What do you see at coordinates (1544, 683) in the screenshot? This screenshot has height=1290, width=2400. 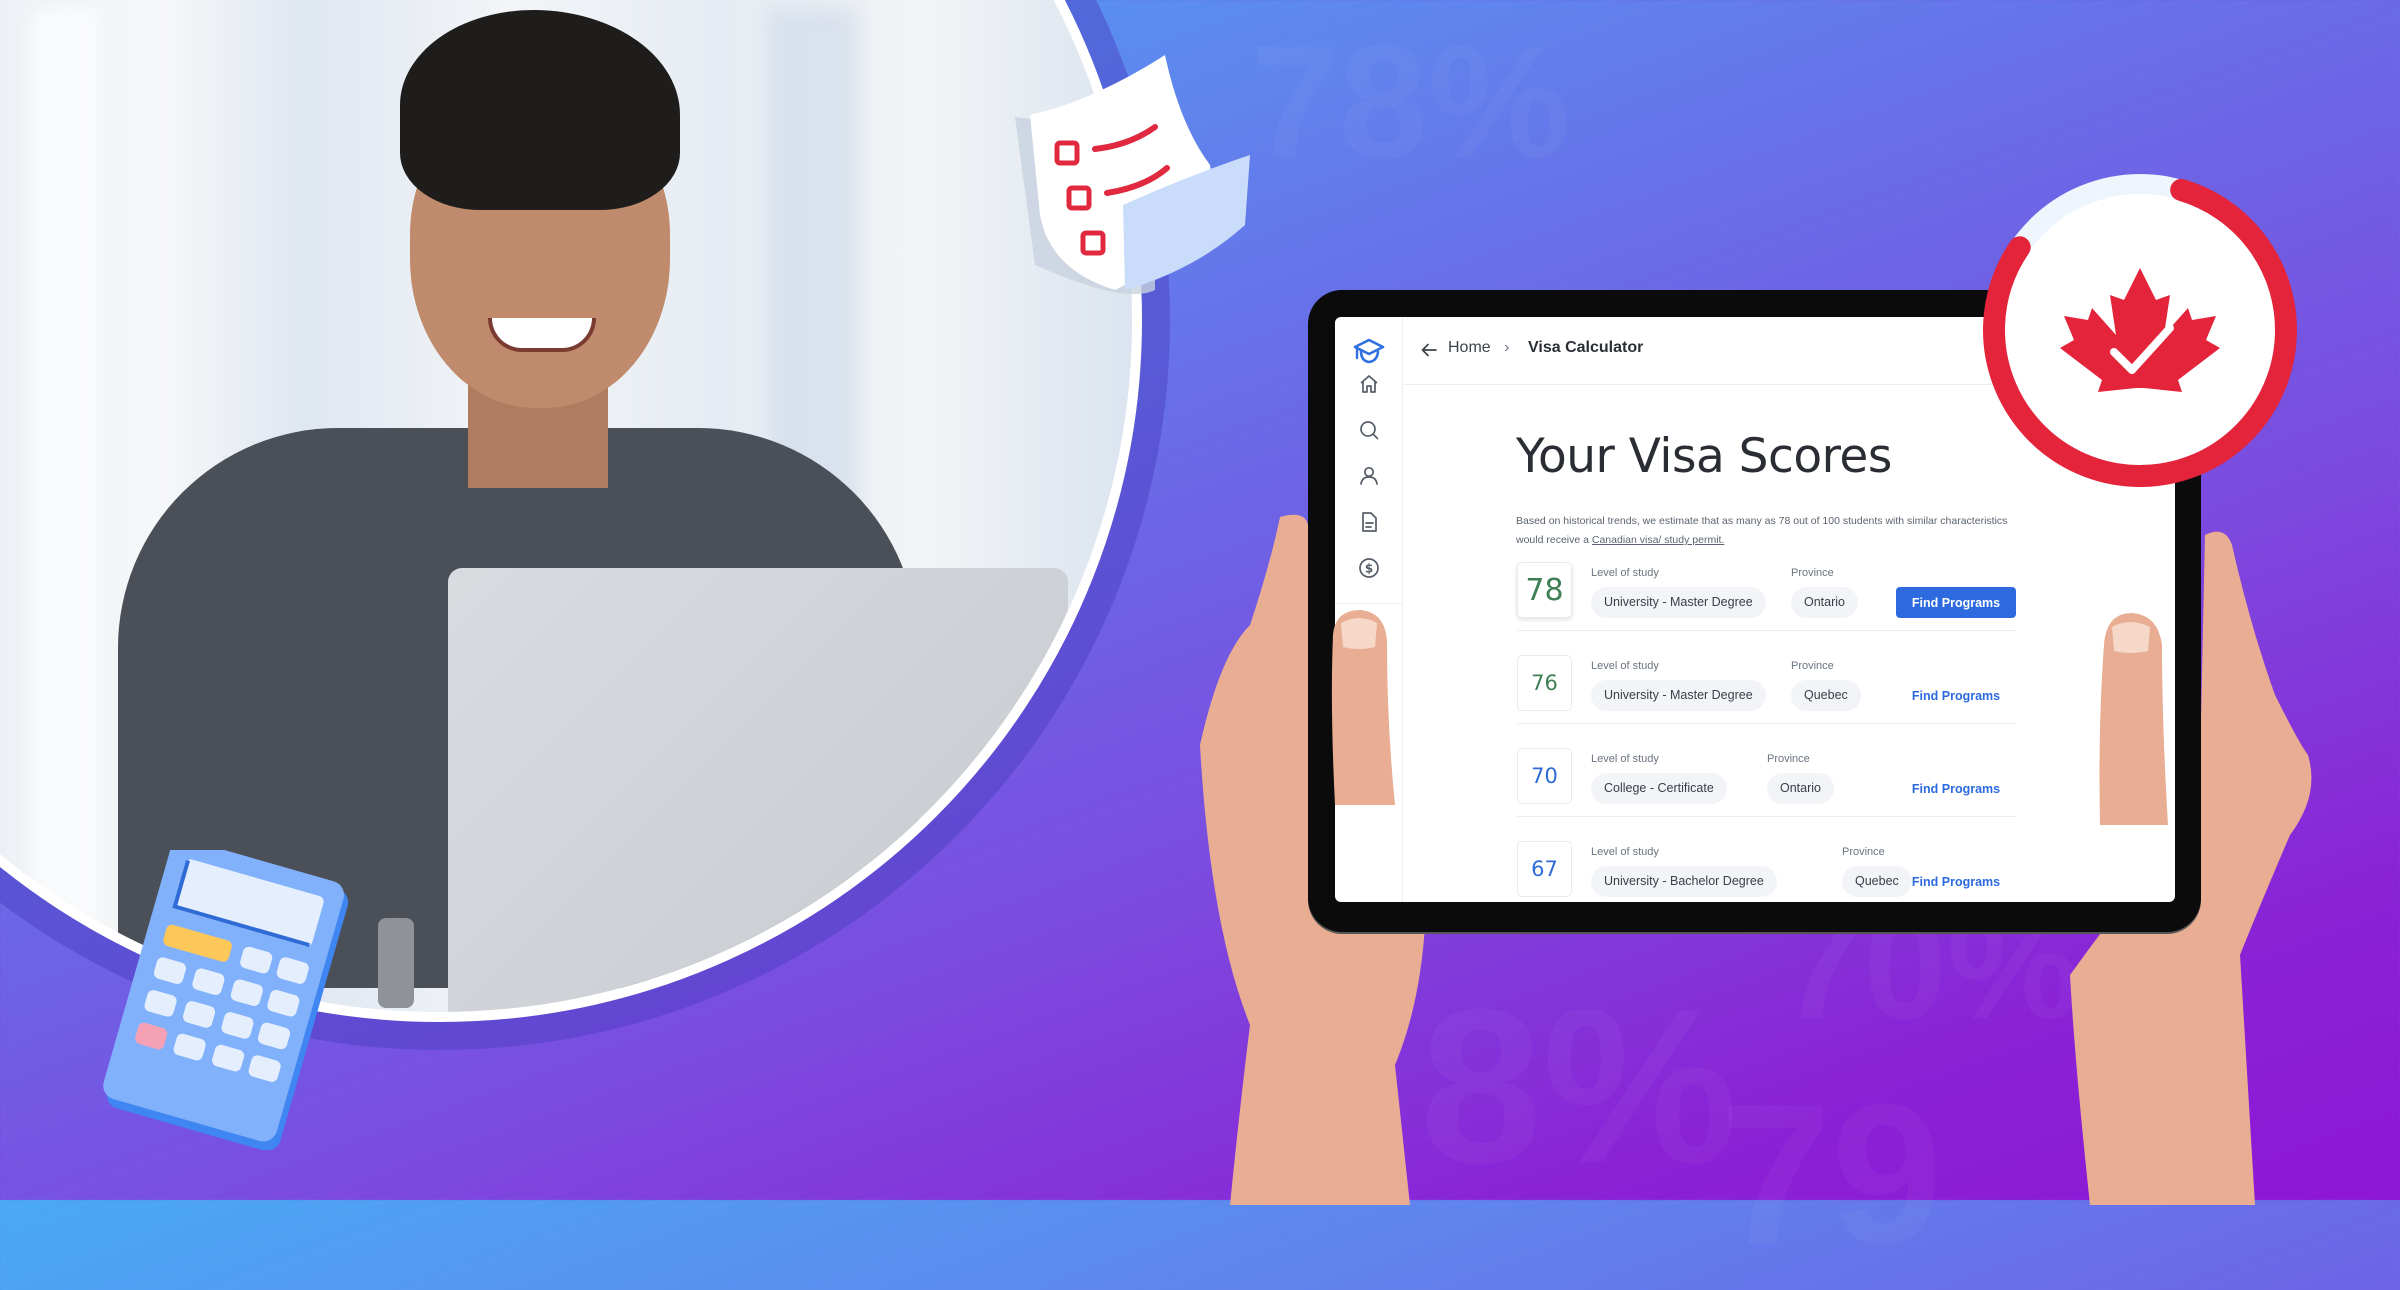 I see `score-value: 76` at bounding box center [1544, 683].